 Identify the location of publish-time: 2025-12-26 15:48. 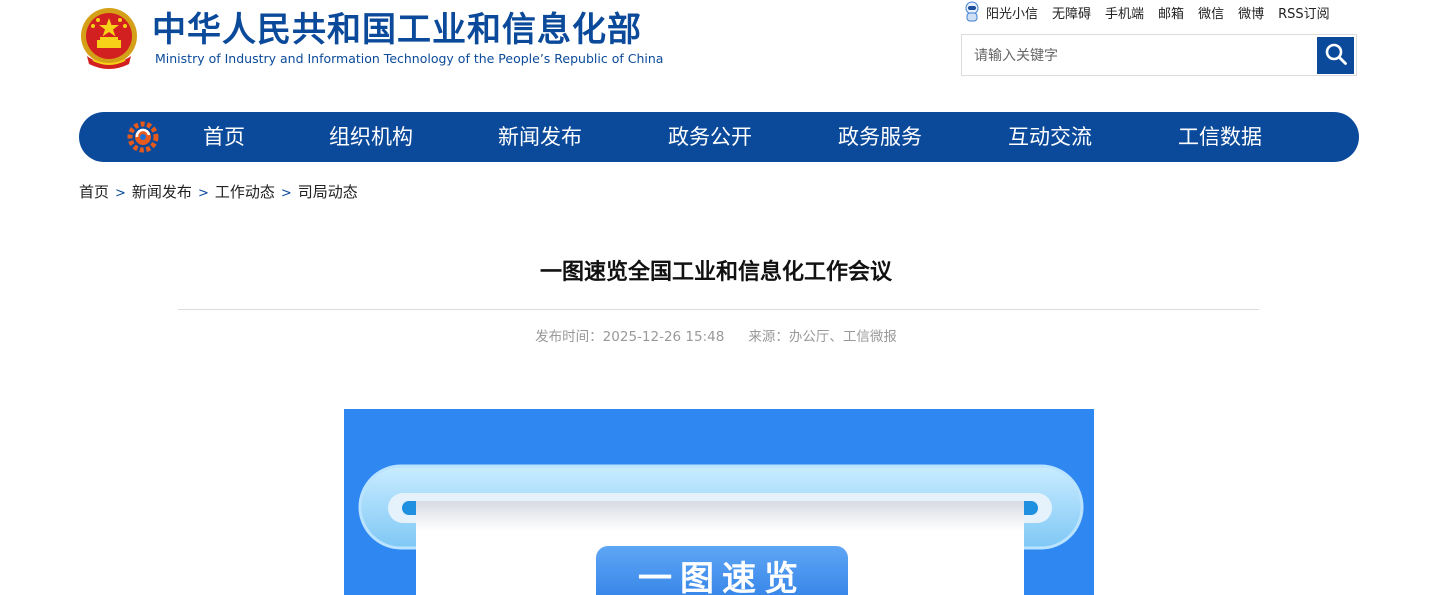
(663, 337).